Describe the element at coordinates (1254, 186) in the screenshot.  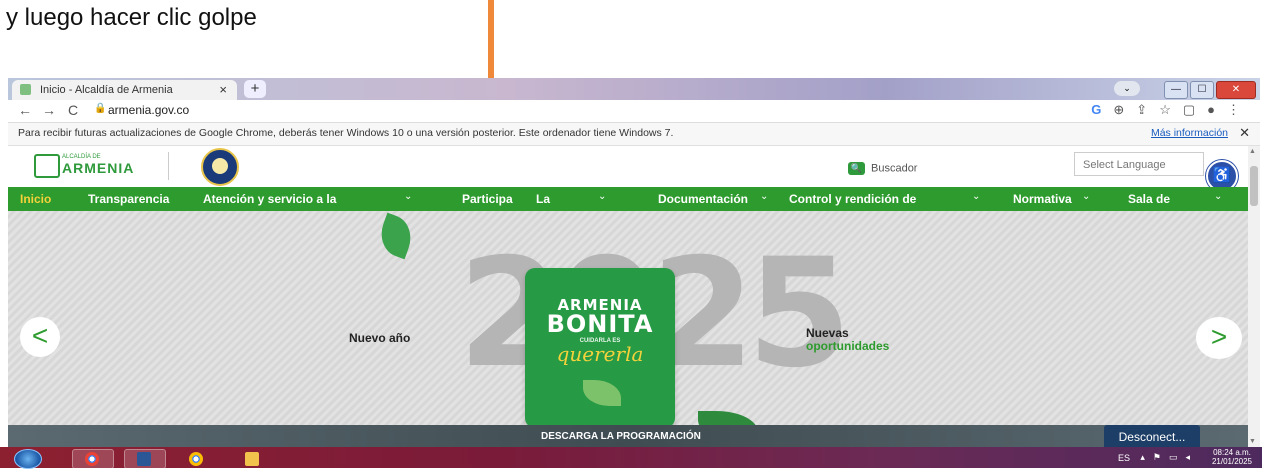
I see `scrollbar-thumb` at that location.